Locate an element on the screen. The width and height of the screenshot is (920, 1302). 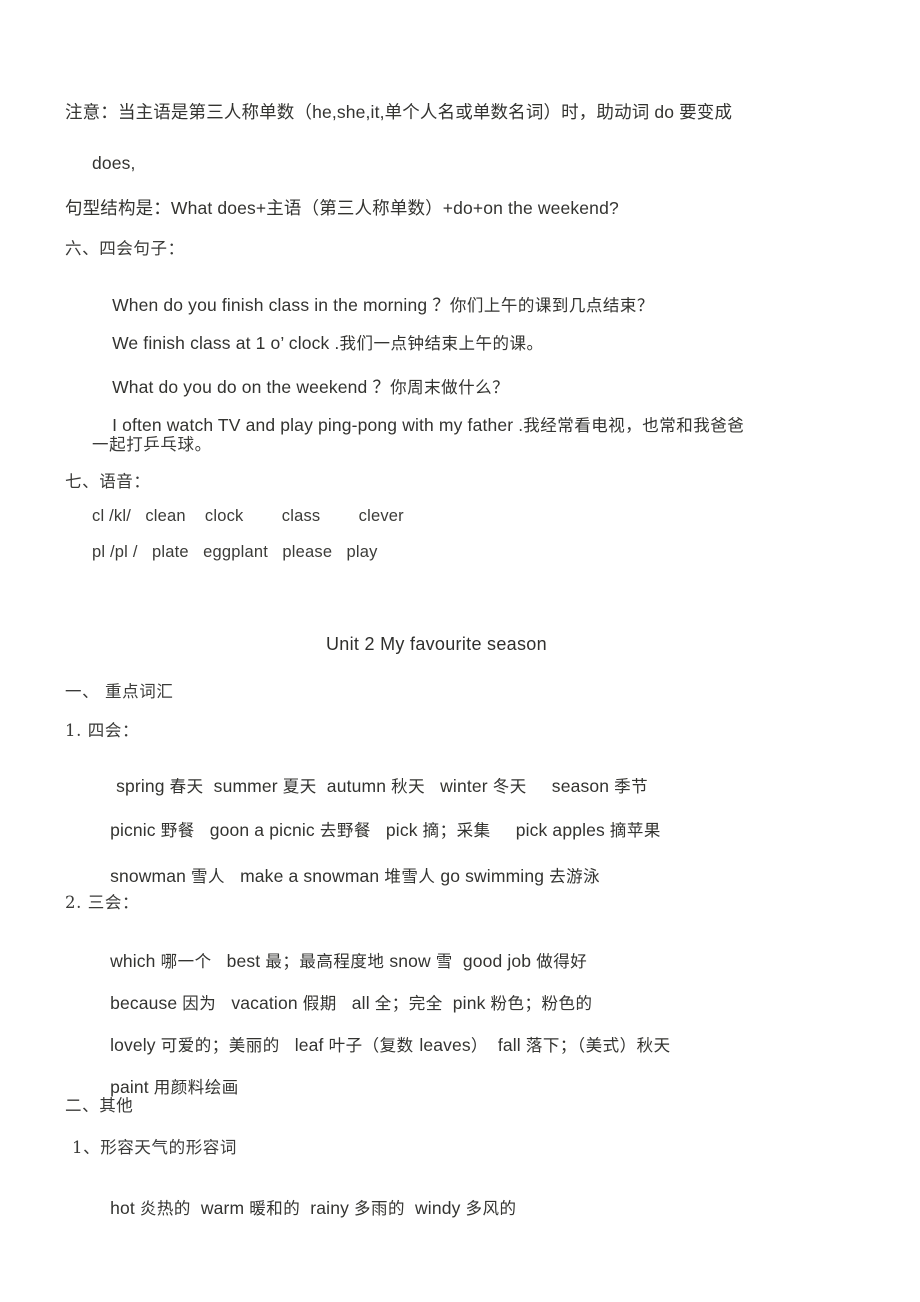
sentence-zh: 你周末做什么？ is located at coordinates (450, 387).